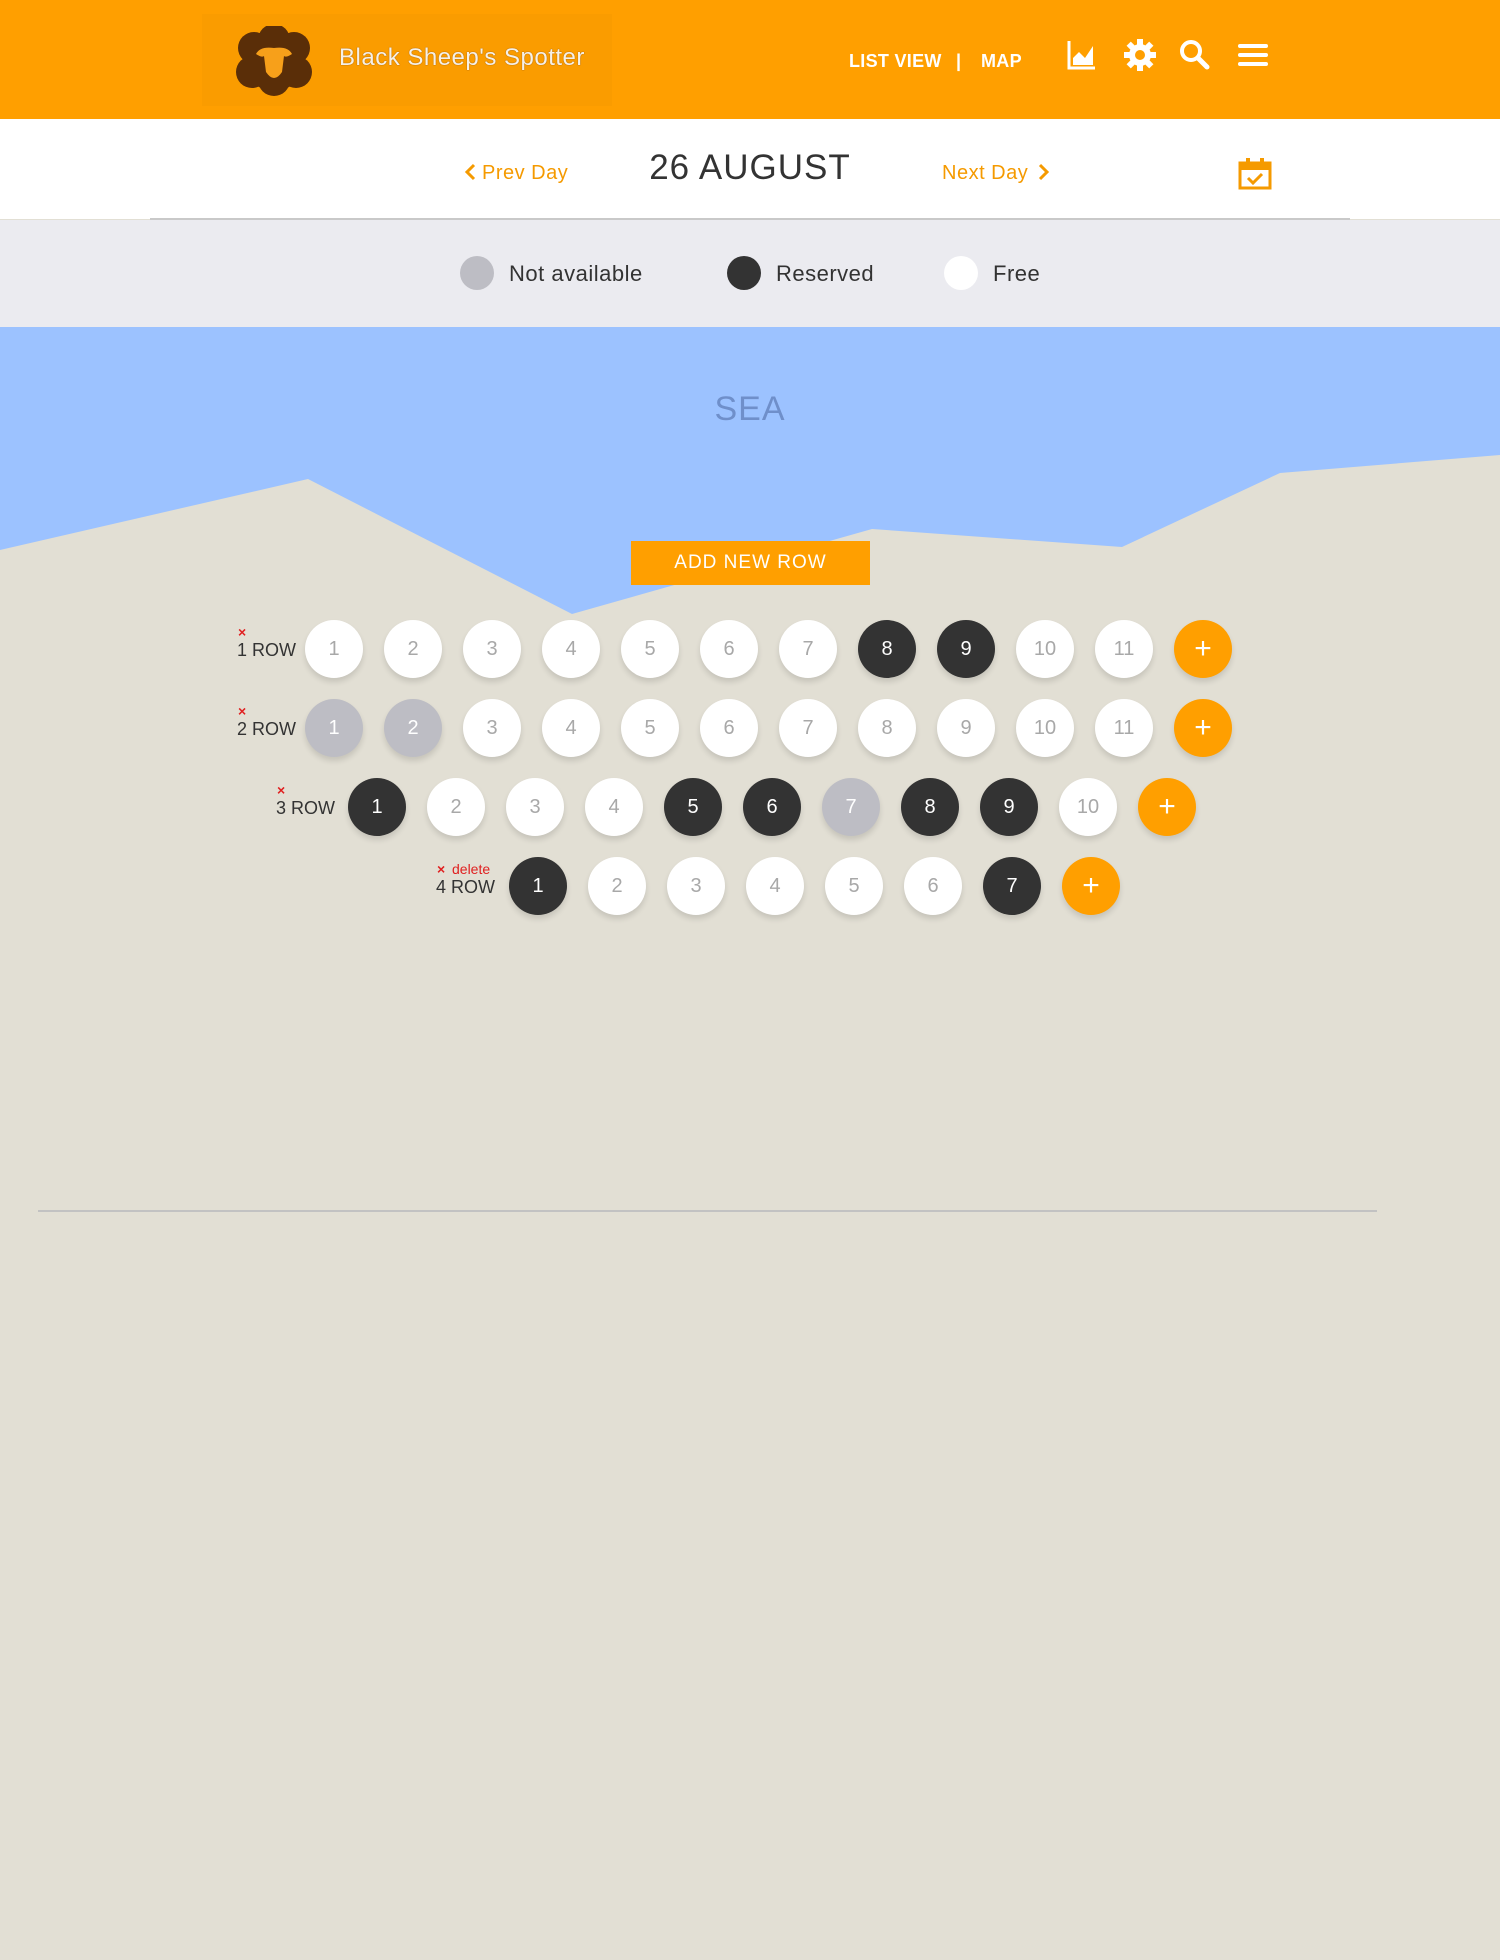  What do you see at coordinates (1194, 55) in the screenshot?
I see `search-icon` at bounding box center [1194, 55].